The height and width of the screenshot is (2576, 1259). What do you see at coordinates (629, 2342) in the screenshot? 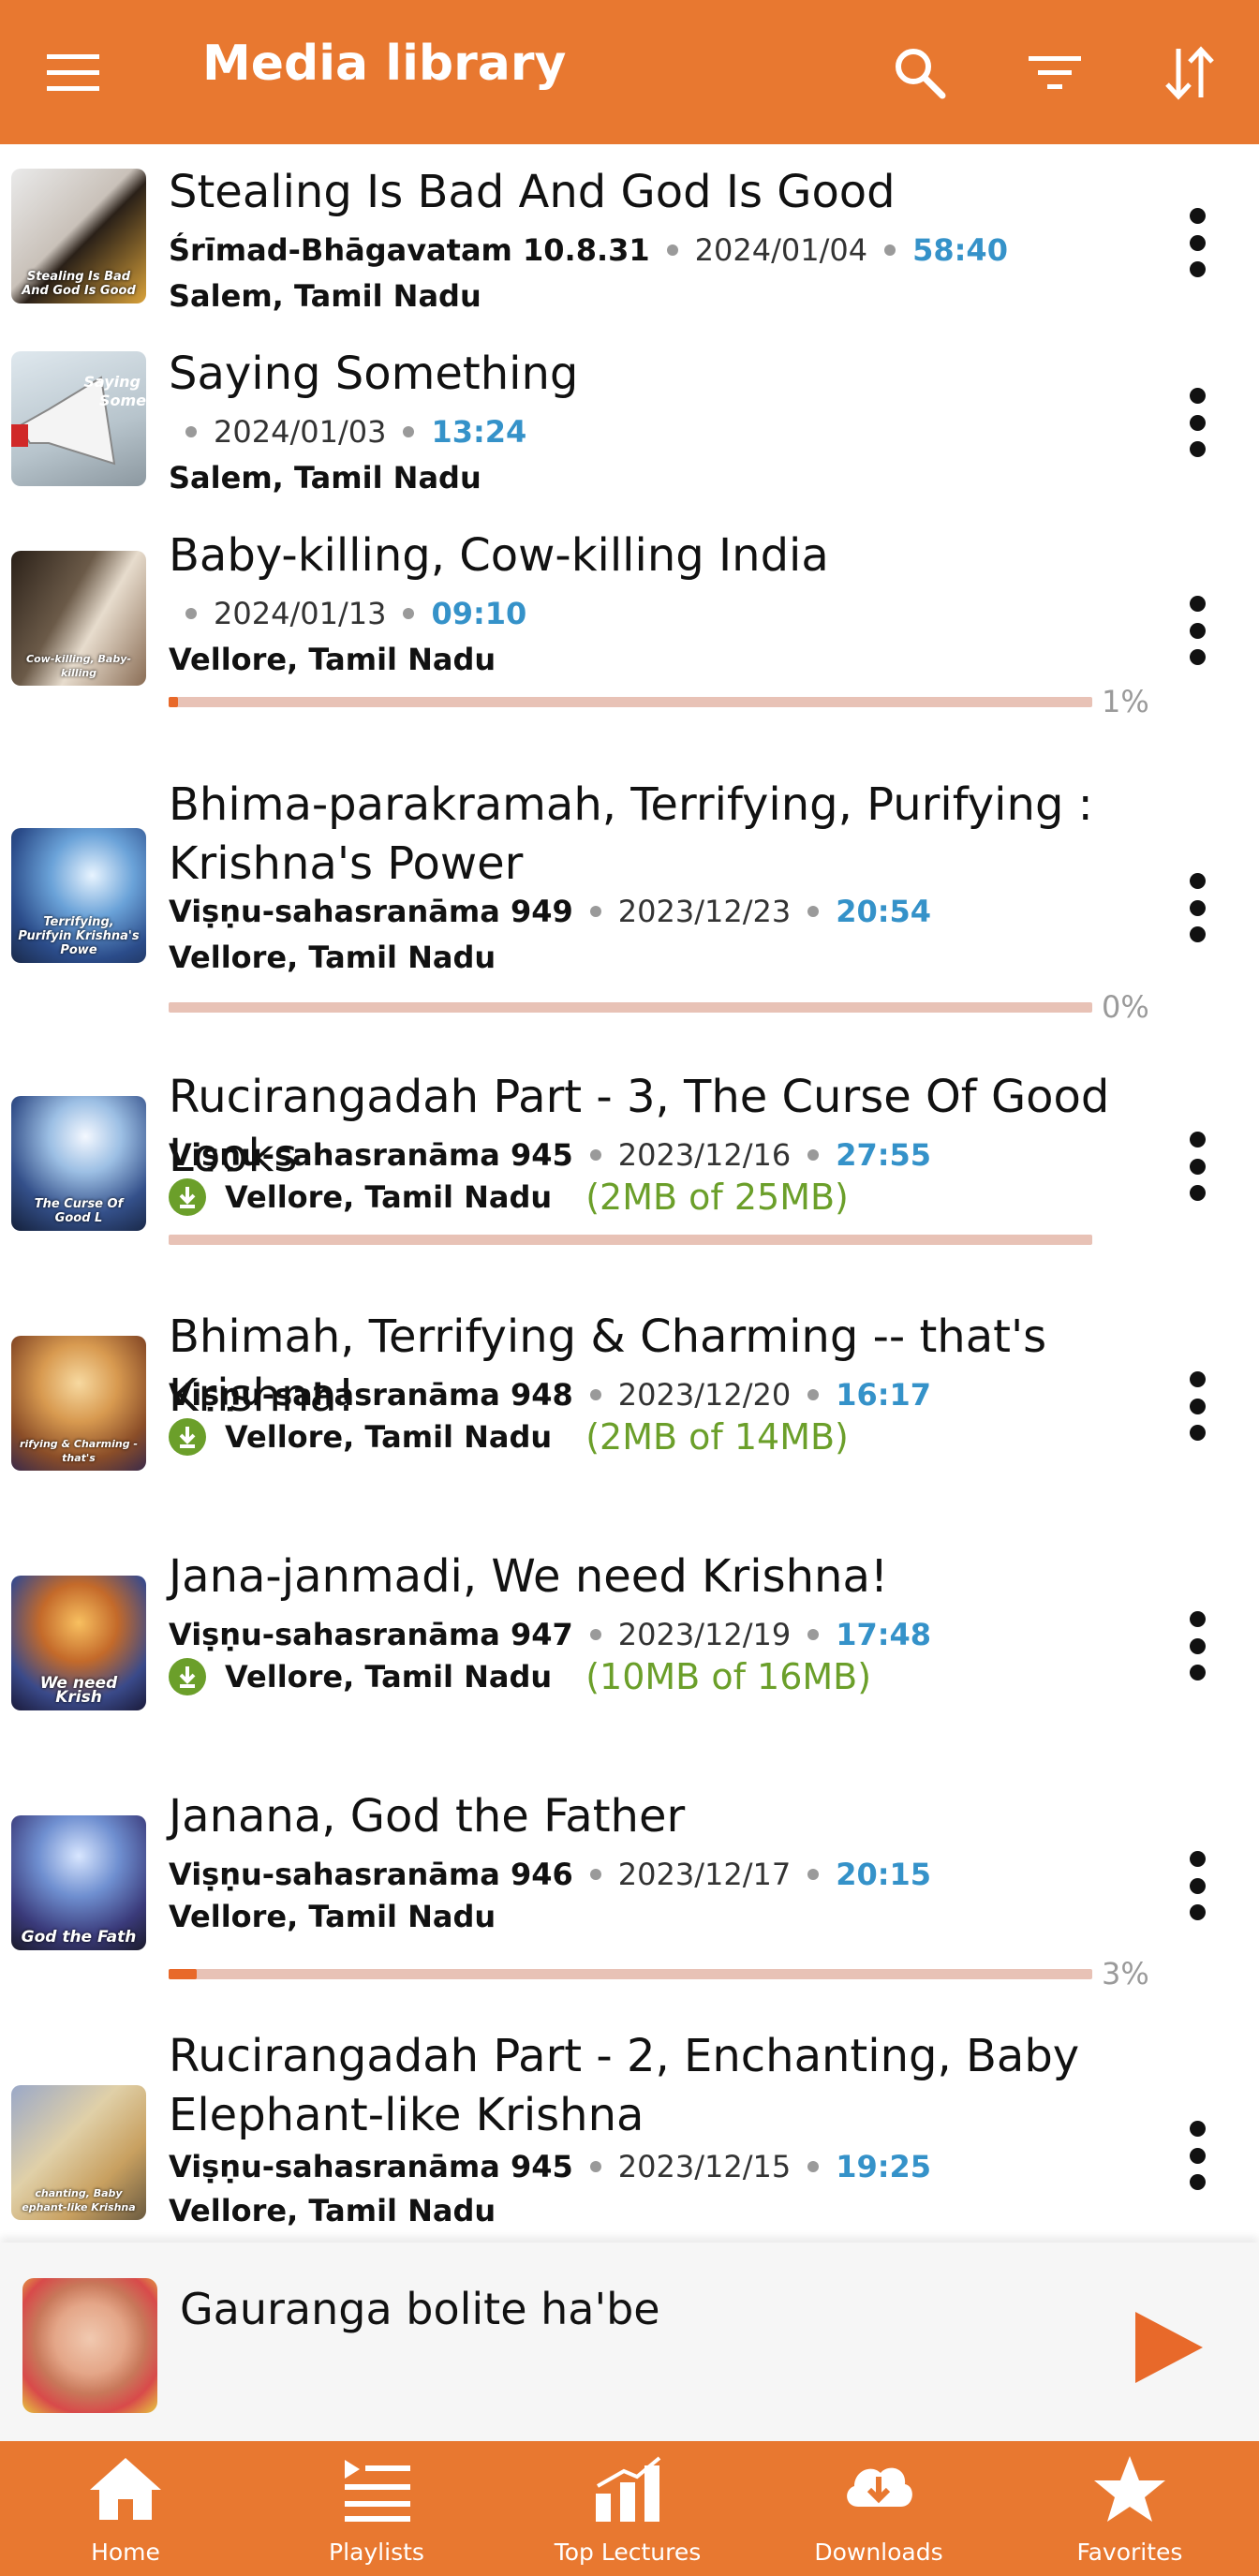
I see `mini-player: Gauranga bolite ha'be` at bounding box center [629, 2342].